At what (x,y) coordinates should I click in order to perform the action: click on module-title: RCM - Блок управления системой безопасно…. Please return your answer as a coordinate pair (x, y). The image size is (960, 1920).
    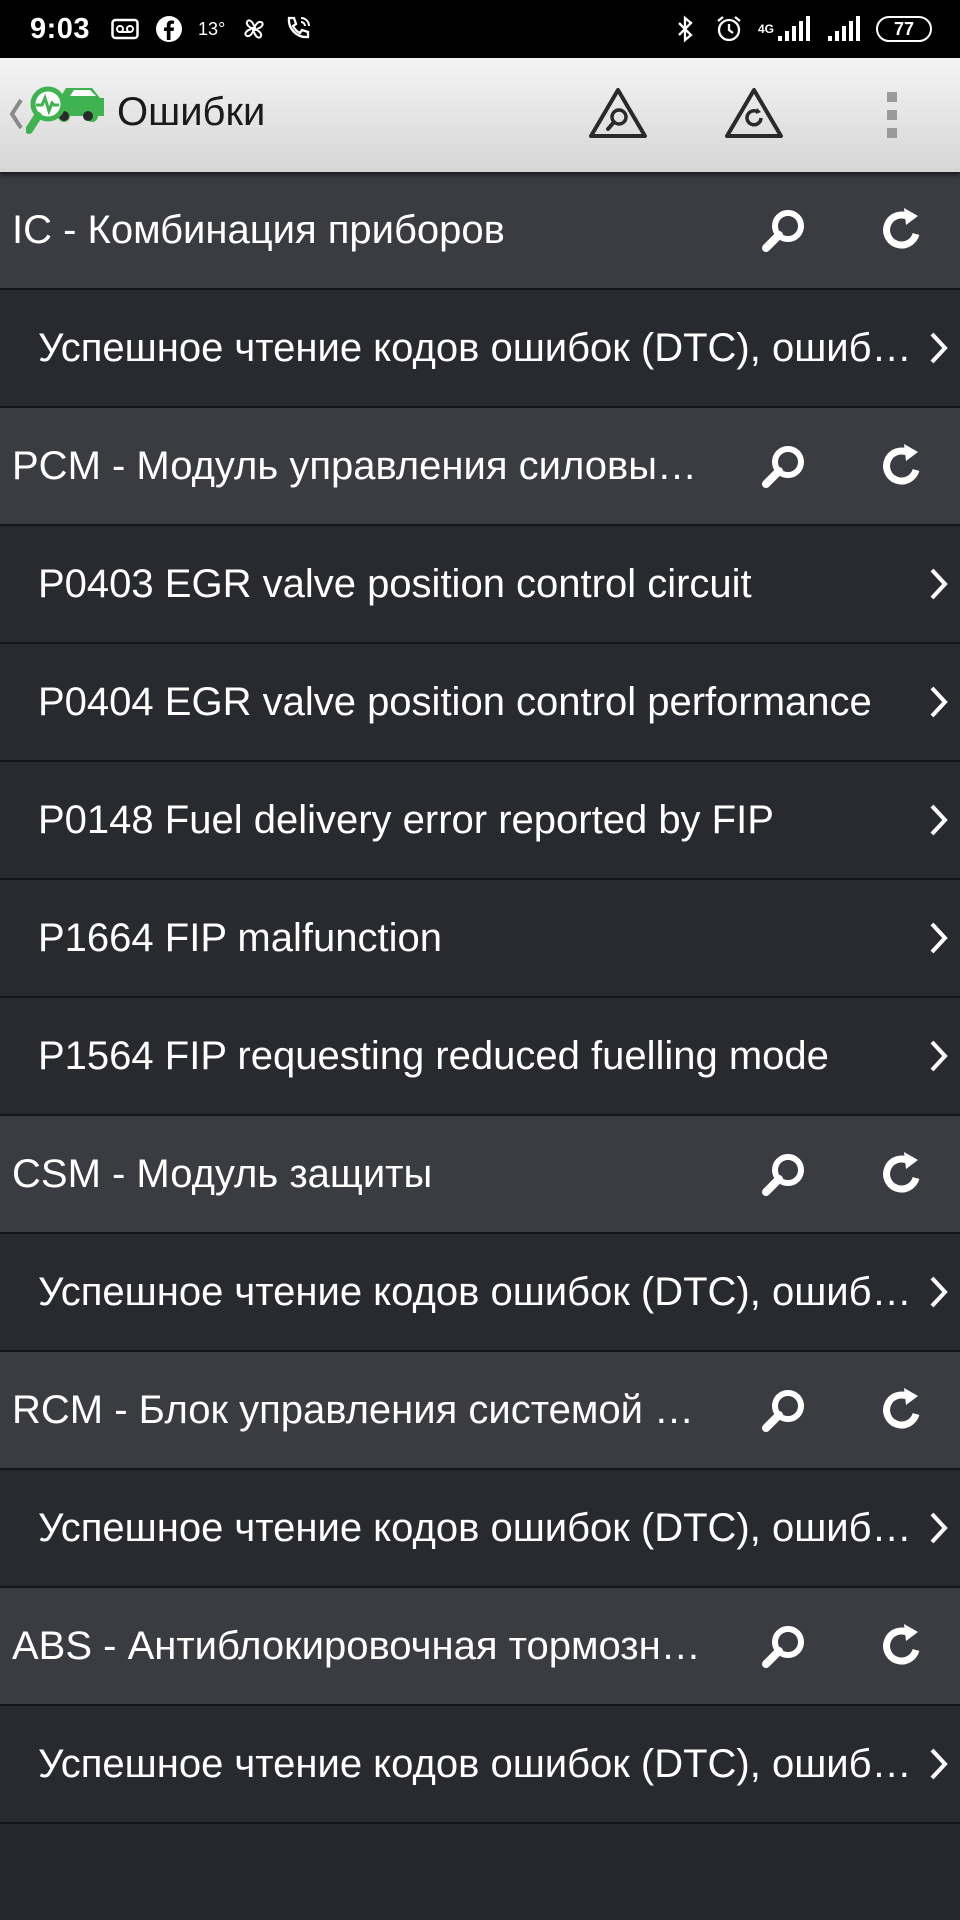
    Looking at the image, I should click on (362, 1409).